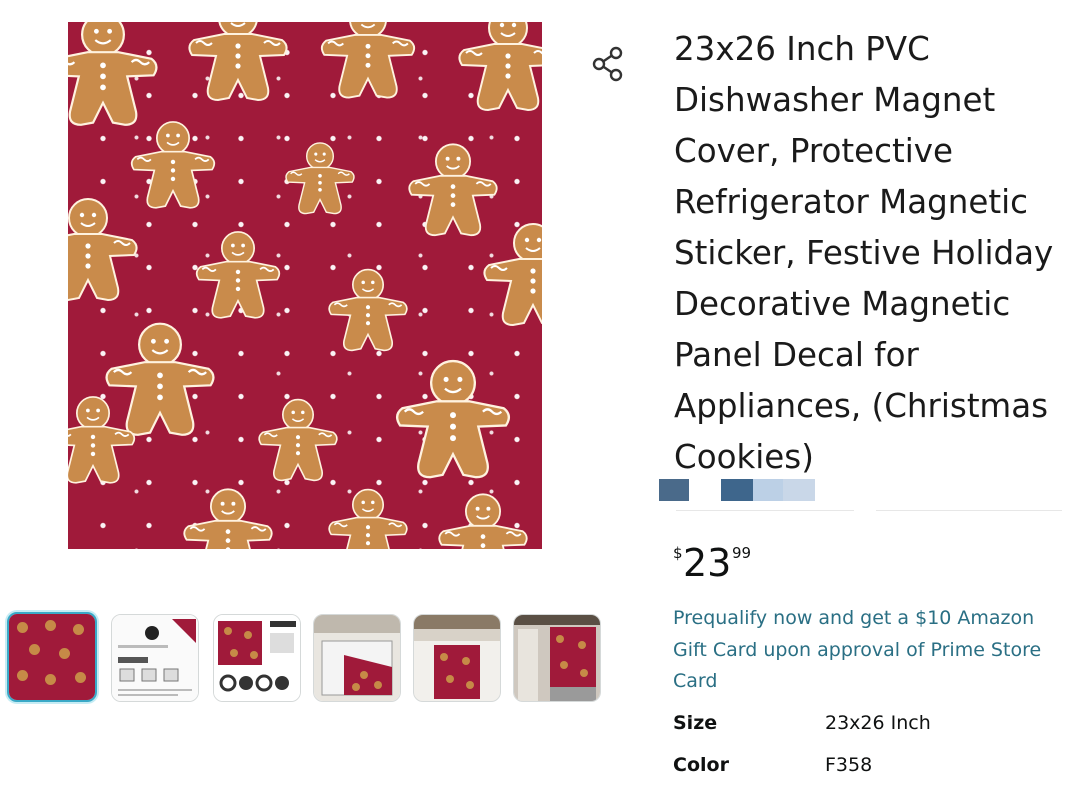 The width and height of the screenshot is (1080, 790). I want to click on thumbnail-dishwasher-kitchen, so click(457, 658).